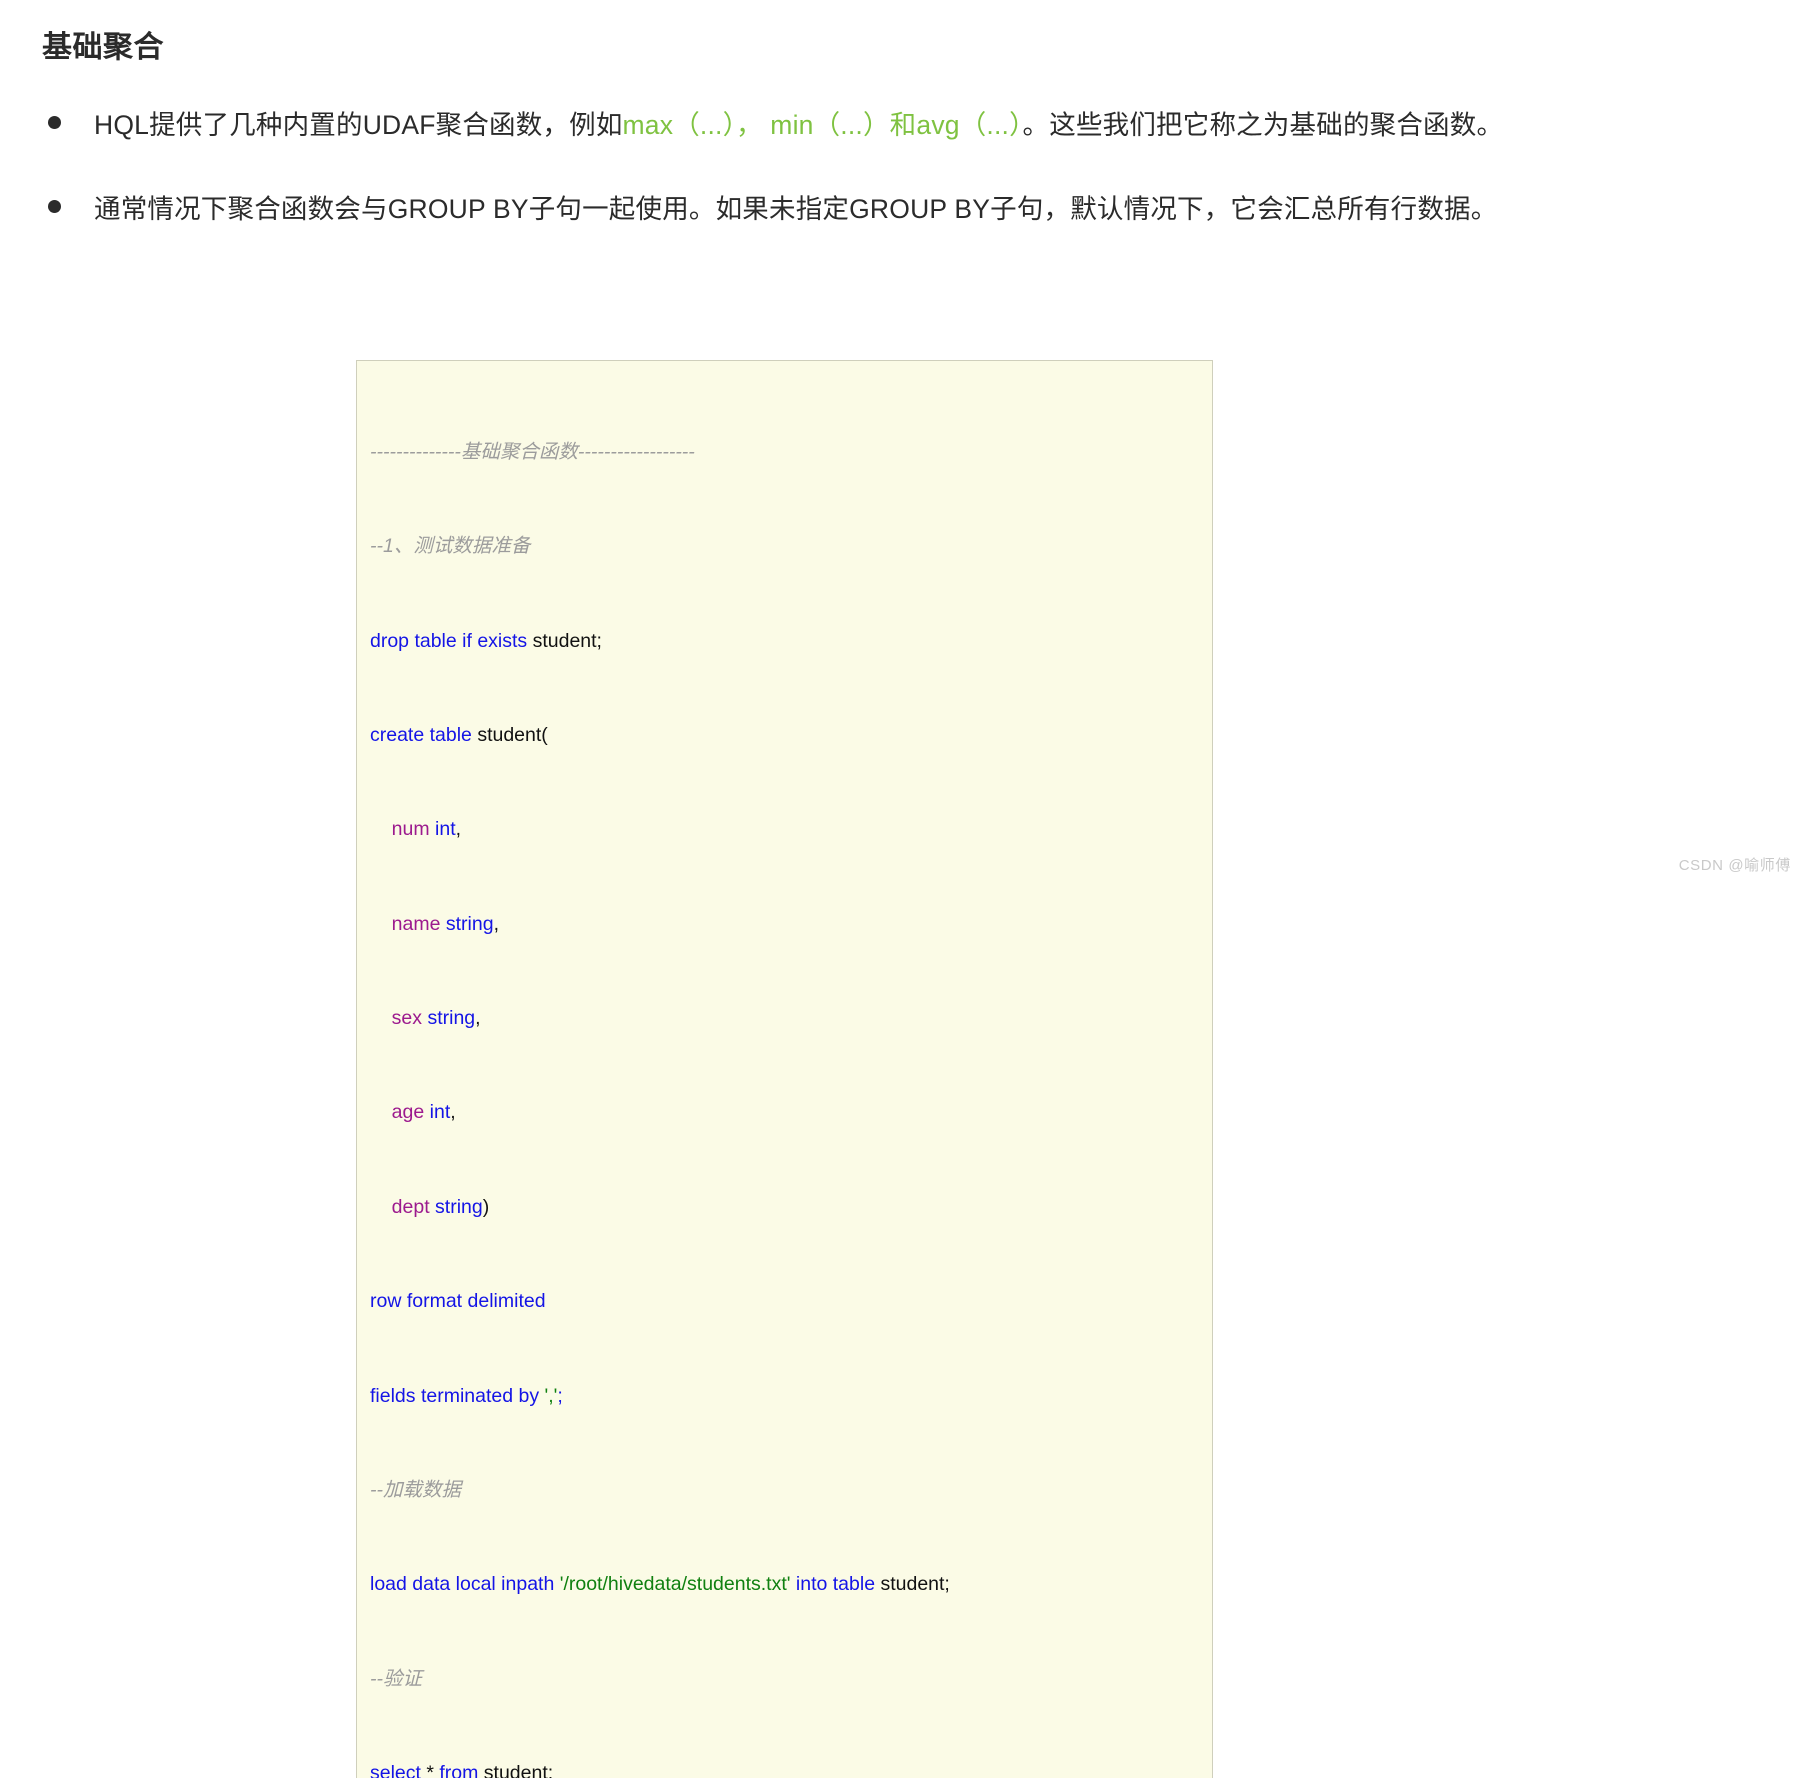 Image resolution: width=1813 pixels, height=1778 pixels. What do you see at coordinates (410, 829) in the screenshot?
I see `code-column-name: num` at bounding box center [410, 829].